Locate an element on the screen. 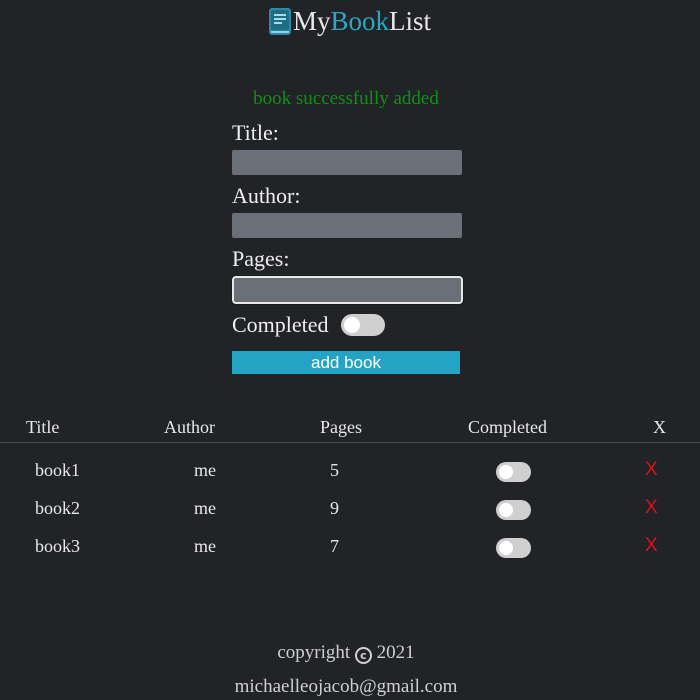  column-header-pages: Pages is located at coordinates (341, 427).